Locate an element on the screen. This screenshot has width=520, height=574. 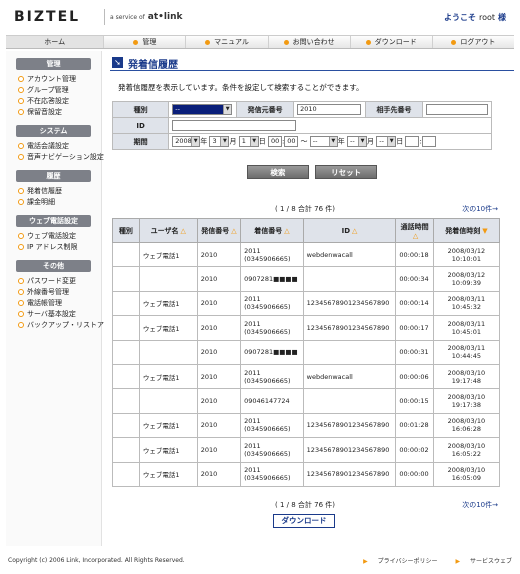
service-link: ▶ サービスウェブ is located at coordinates (479, 561).